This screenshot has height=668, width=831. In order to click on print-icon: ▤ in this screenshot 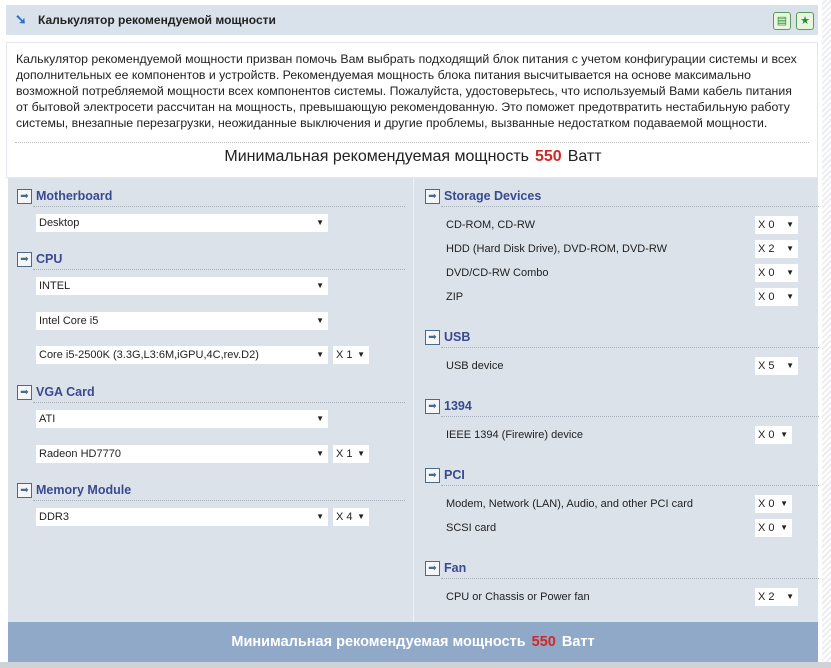, I will do `click(782, 21)`.